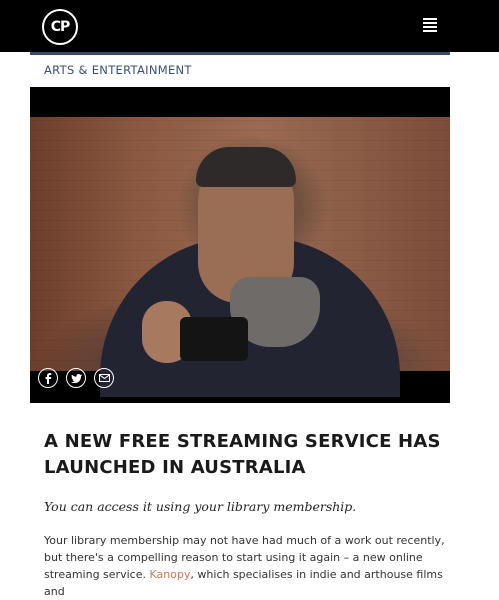 The width and height of the screenshot is (499, 600). Describe the element at coordinates (240, 53) in the screenshot. I see `accent-divider` at that location.